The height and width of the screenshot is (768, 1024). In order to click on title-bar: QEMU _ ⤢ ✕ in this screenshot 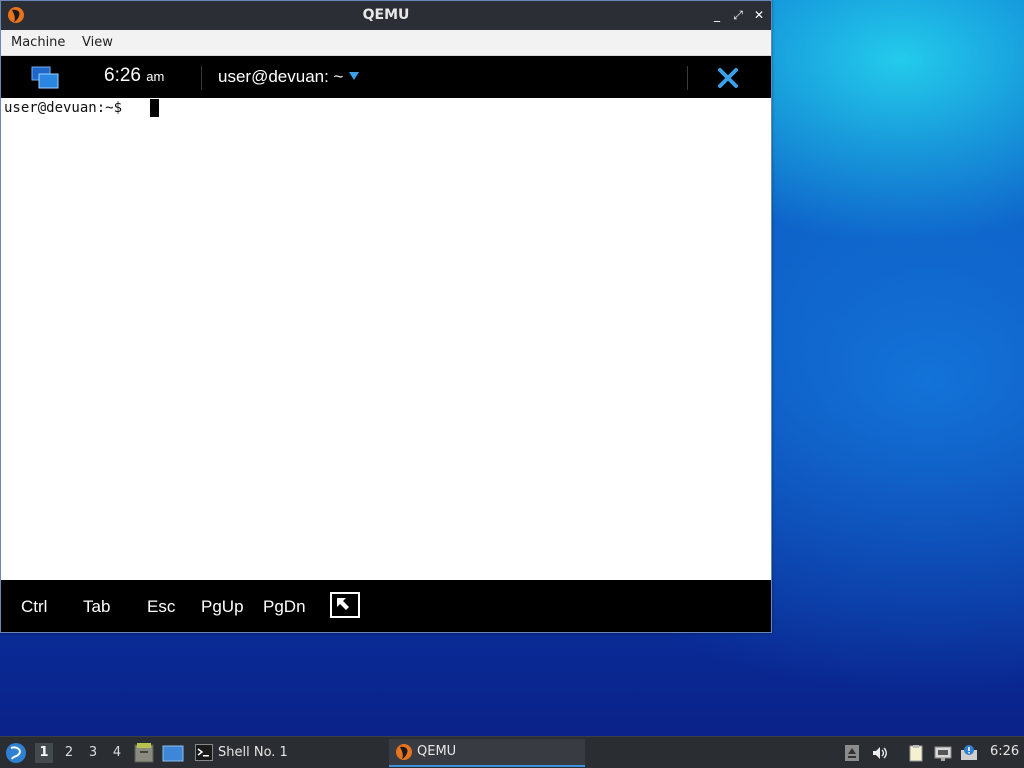, I will do `click(386, 15)`.